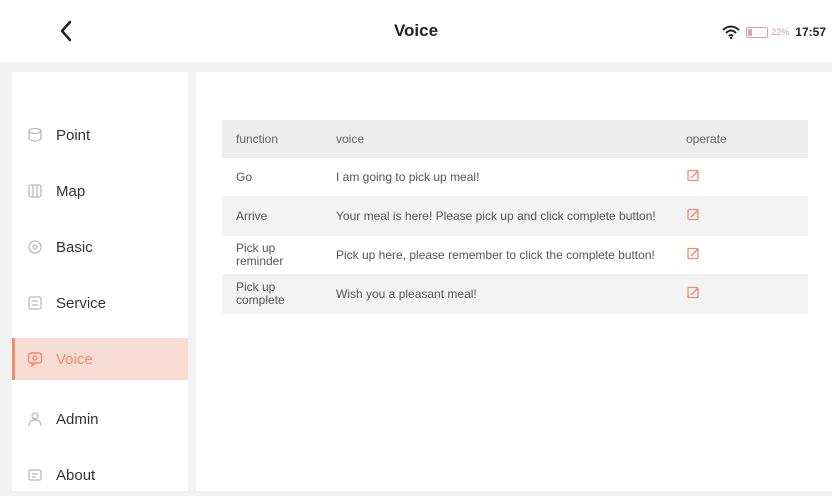 The height and width of the screenshot is (496, 832). Describe the element at coordinates (74, 247) in the screenshot. I see `sidebar-item-label: Basic` at that location.